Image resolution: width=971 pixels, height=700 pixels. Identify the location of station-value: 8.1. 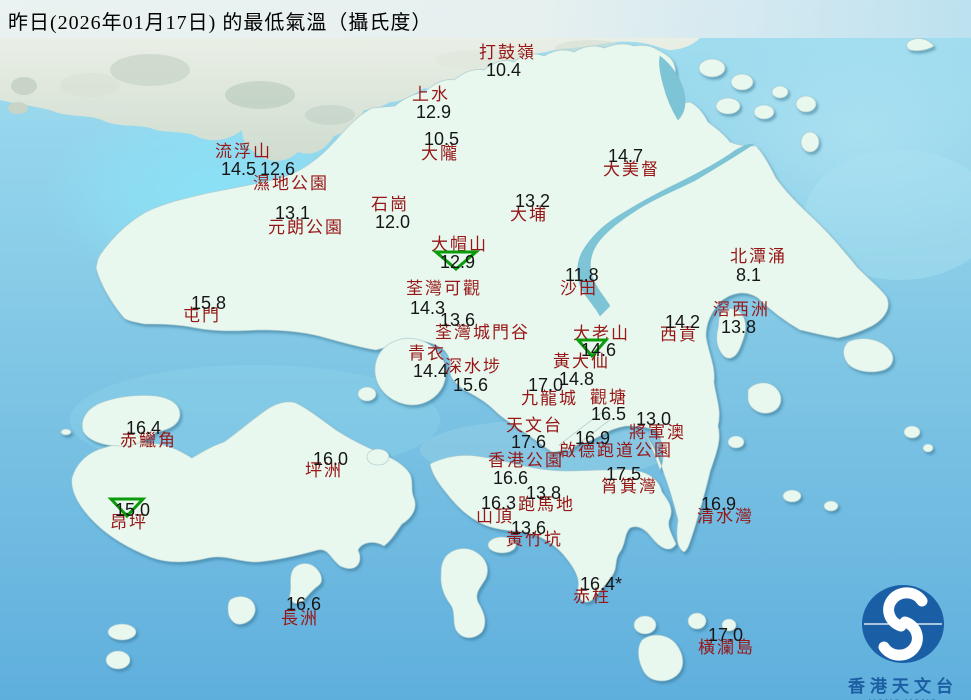
(749, 275).